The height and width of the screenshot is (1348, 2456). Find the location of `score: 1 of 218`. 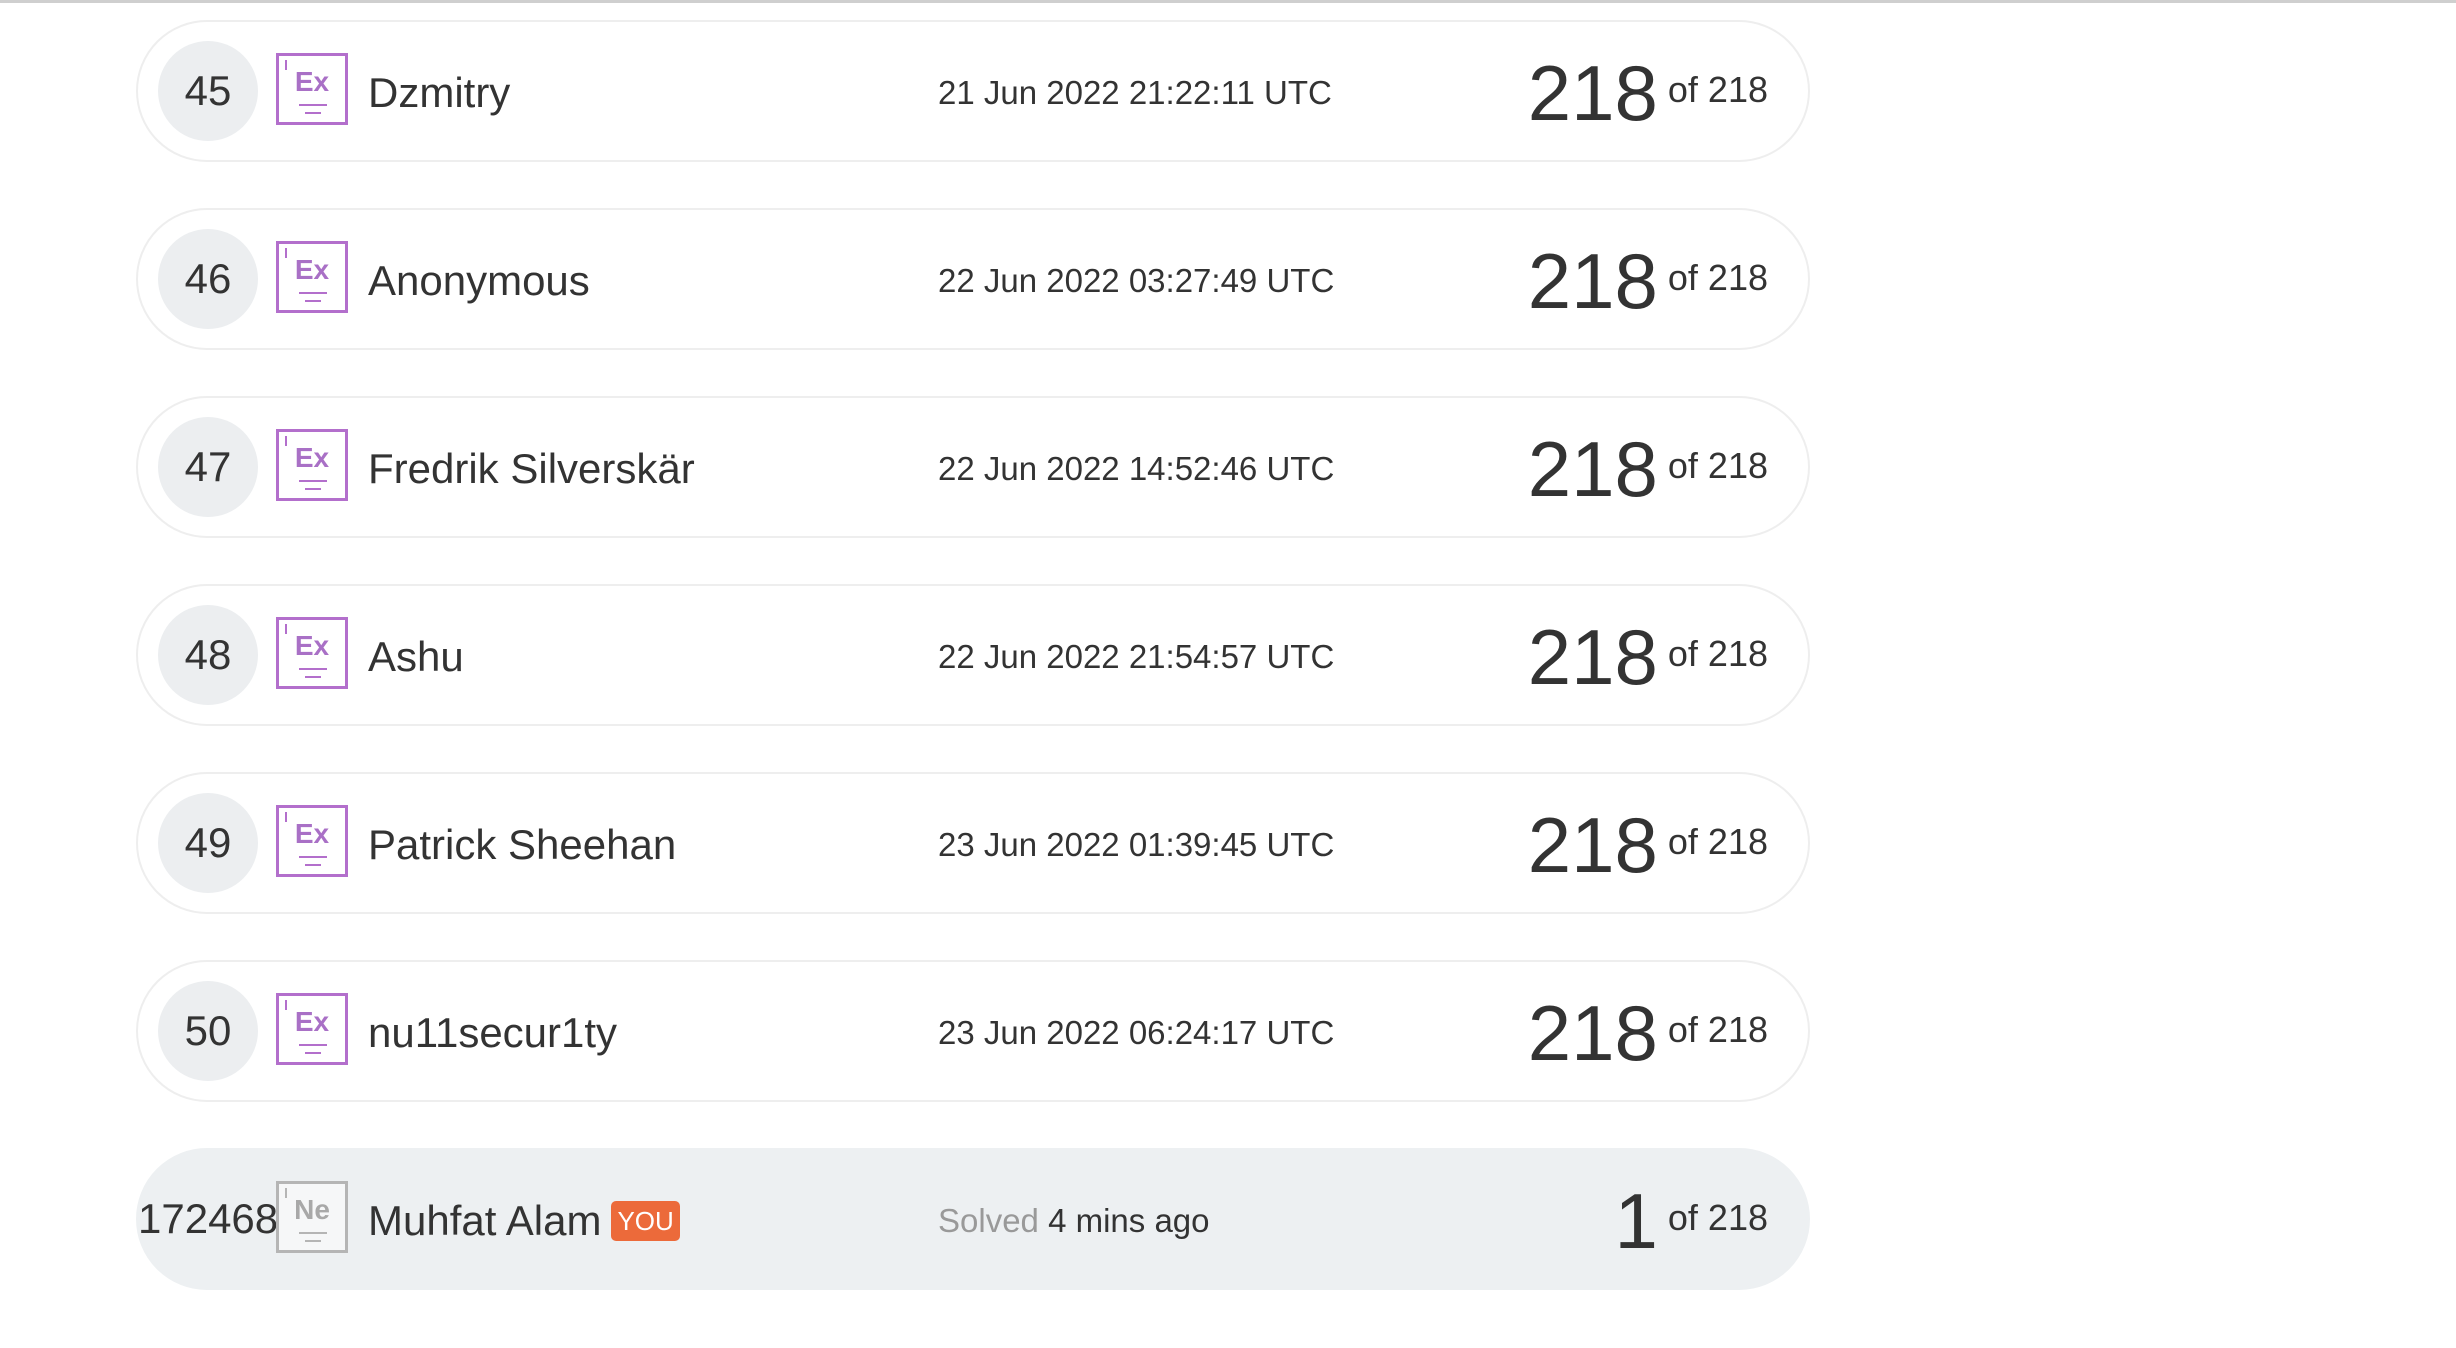

score: 1 of 218 is located at coordinates (1691, 1221).